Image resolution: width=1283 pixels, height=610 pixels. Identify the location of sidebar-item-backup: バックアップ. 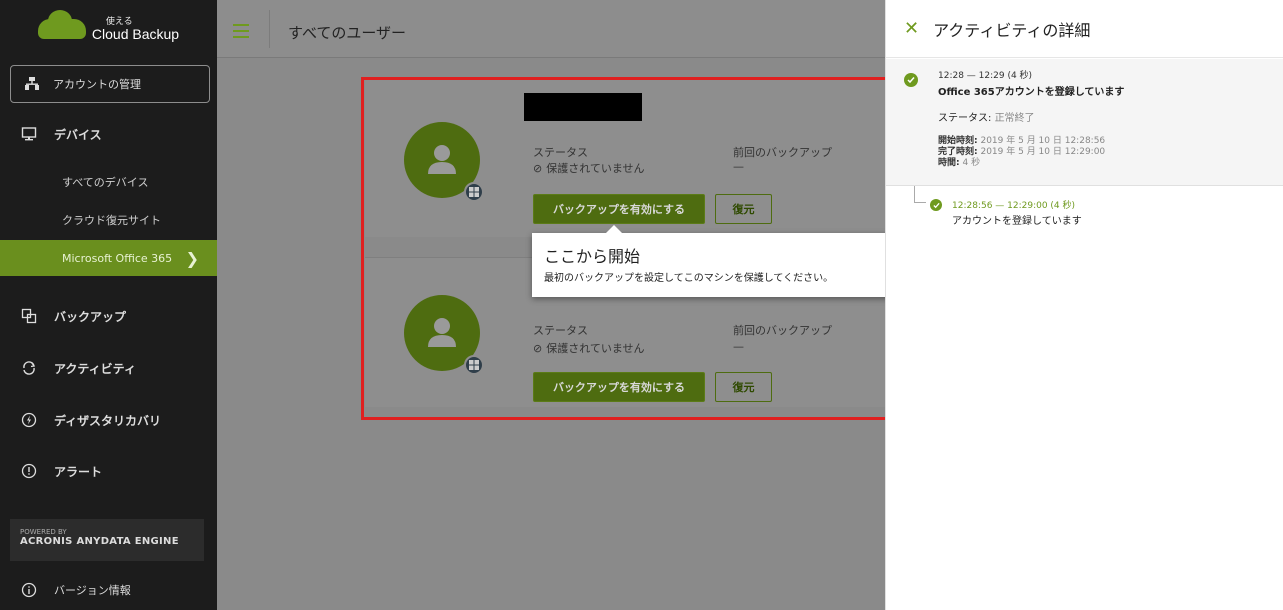
(108, 316).